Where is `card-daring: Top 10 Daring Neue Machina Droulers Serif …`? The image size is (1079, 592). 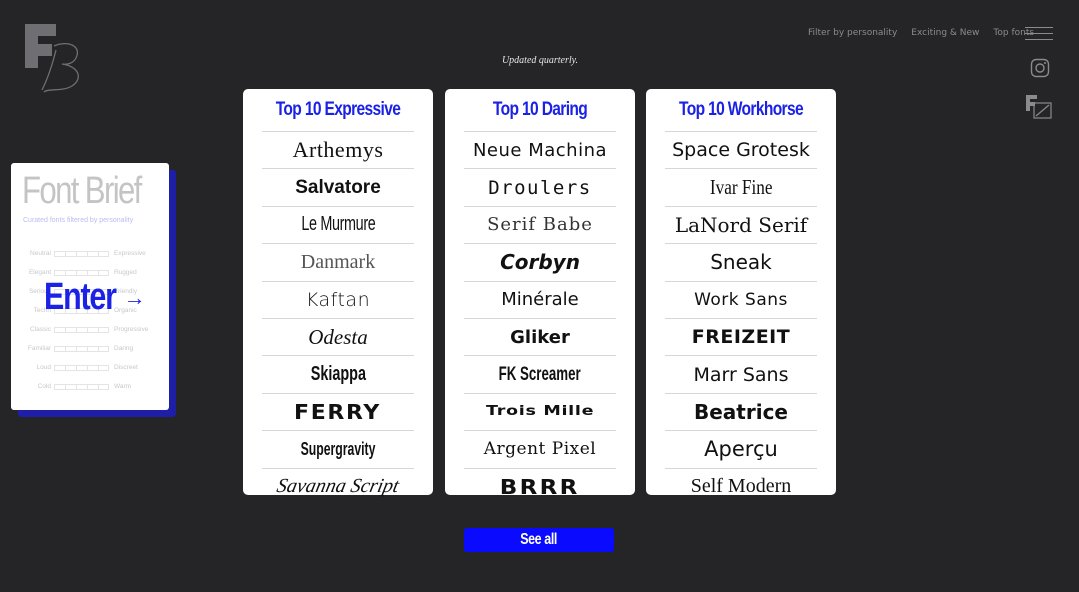 card-daring: Top 10 Daring Neue Machina Droulers Serif … is located at coordinates (540, 294).